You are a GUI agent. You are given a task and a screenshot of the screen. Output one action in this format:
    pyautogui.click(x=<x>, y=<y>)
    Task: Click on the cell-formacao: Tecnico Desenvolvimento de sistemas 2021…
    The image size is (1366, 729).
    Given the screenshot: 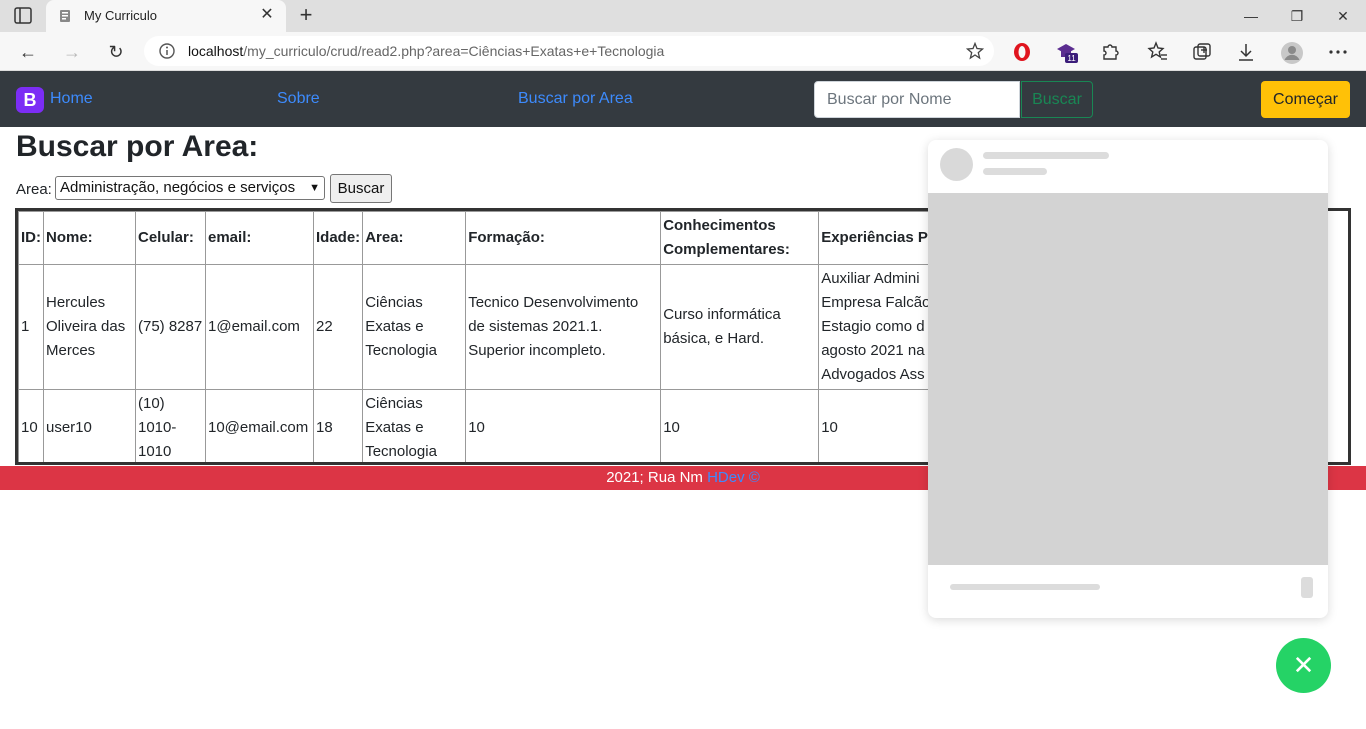 What is the action you would take?
    pyautogui.click(x=563, y=327)
    